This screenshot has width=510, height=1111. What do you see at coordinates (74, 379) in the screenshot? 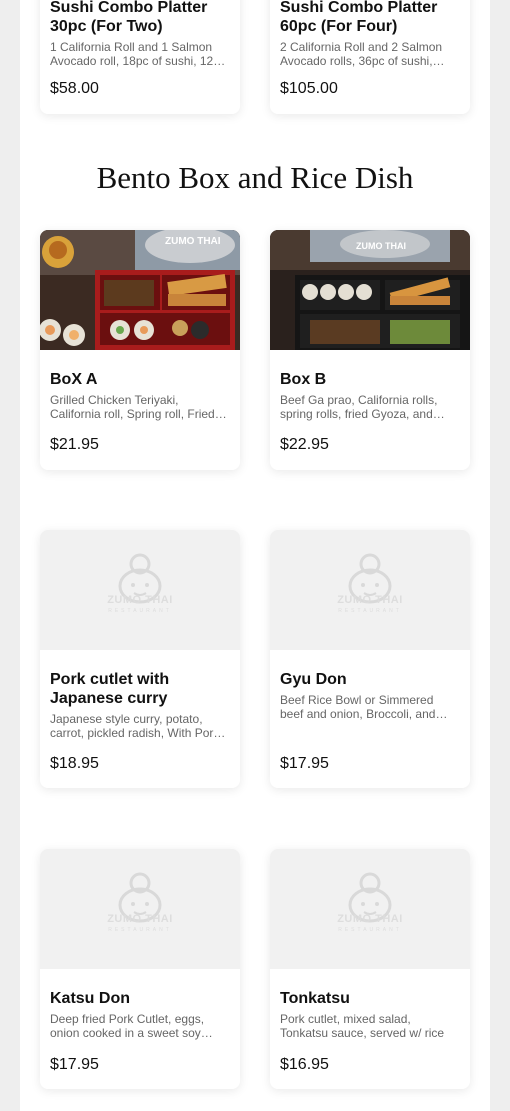
I see `item-title: BoX A` at bounding box center [74, 379].